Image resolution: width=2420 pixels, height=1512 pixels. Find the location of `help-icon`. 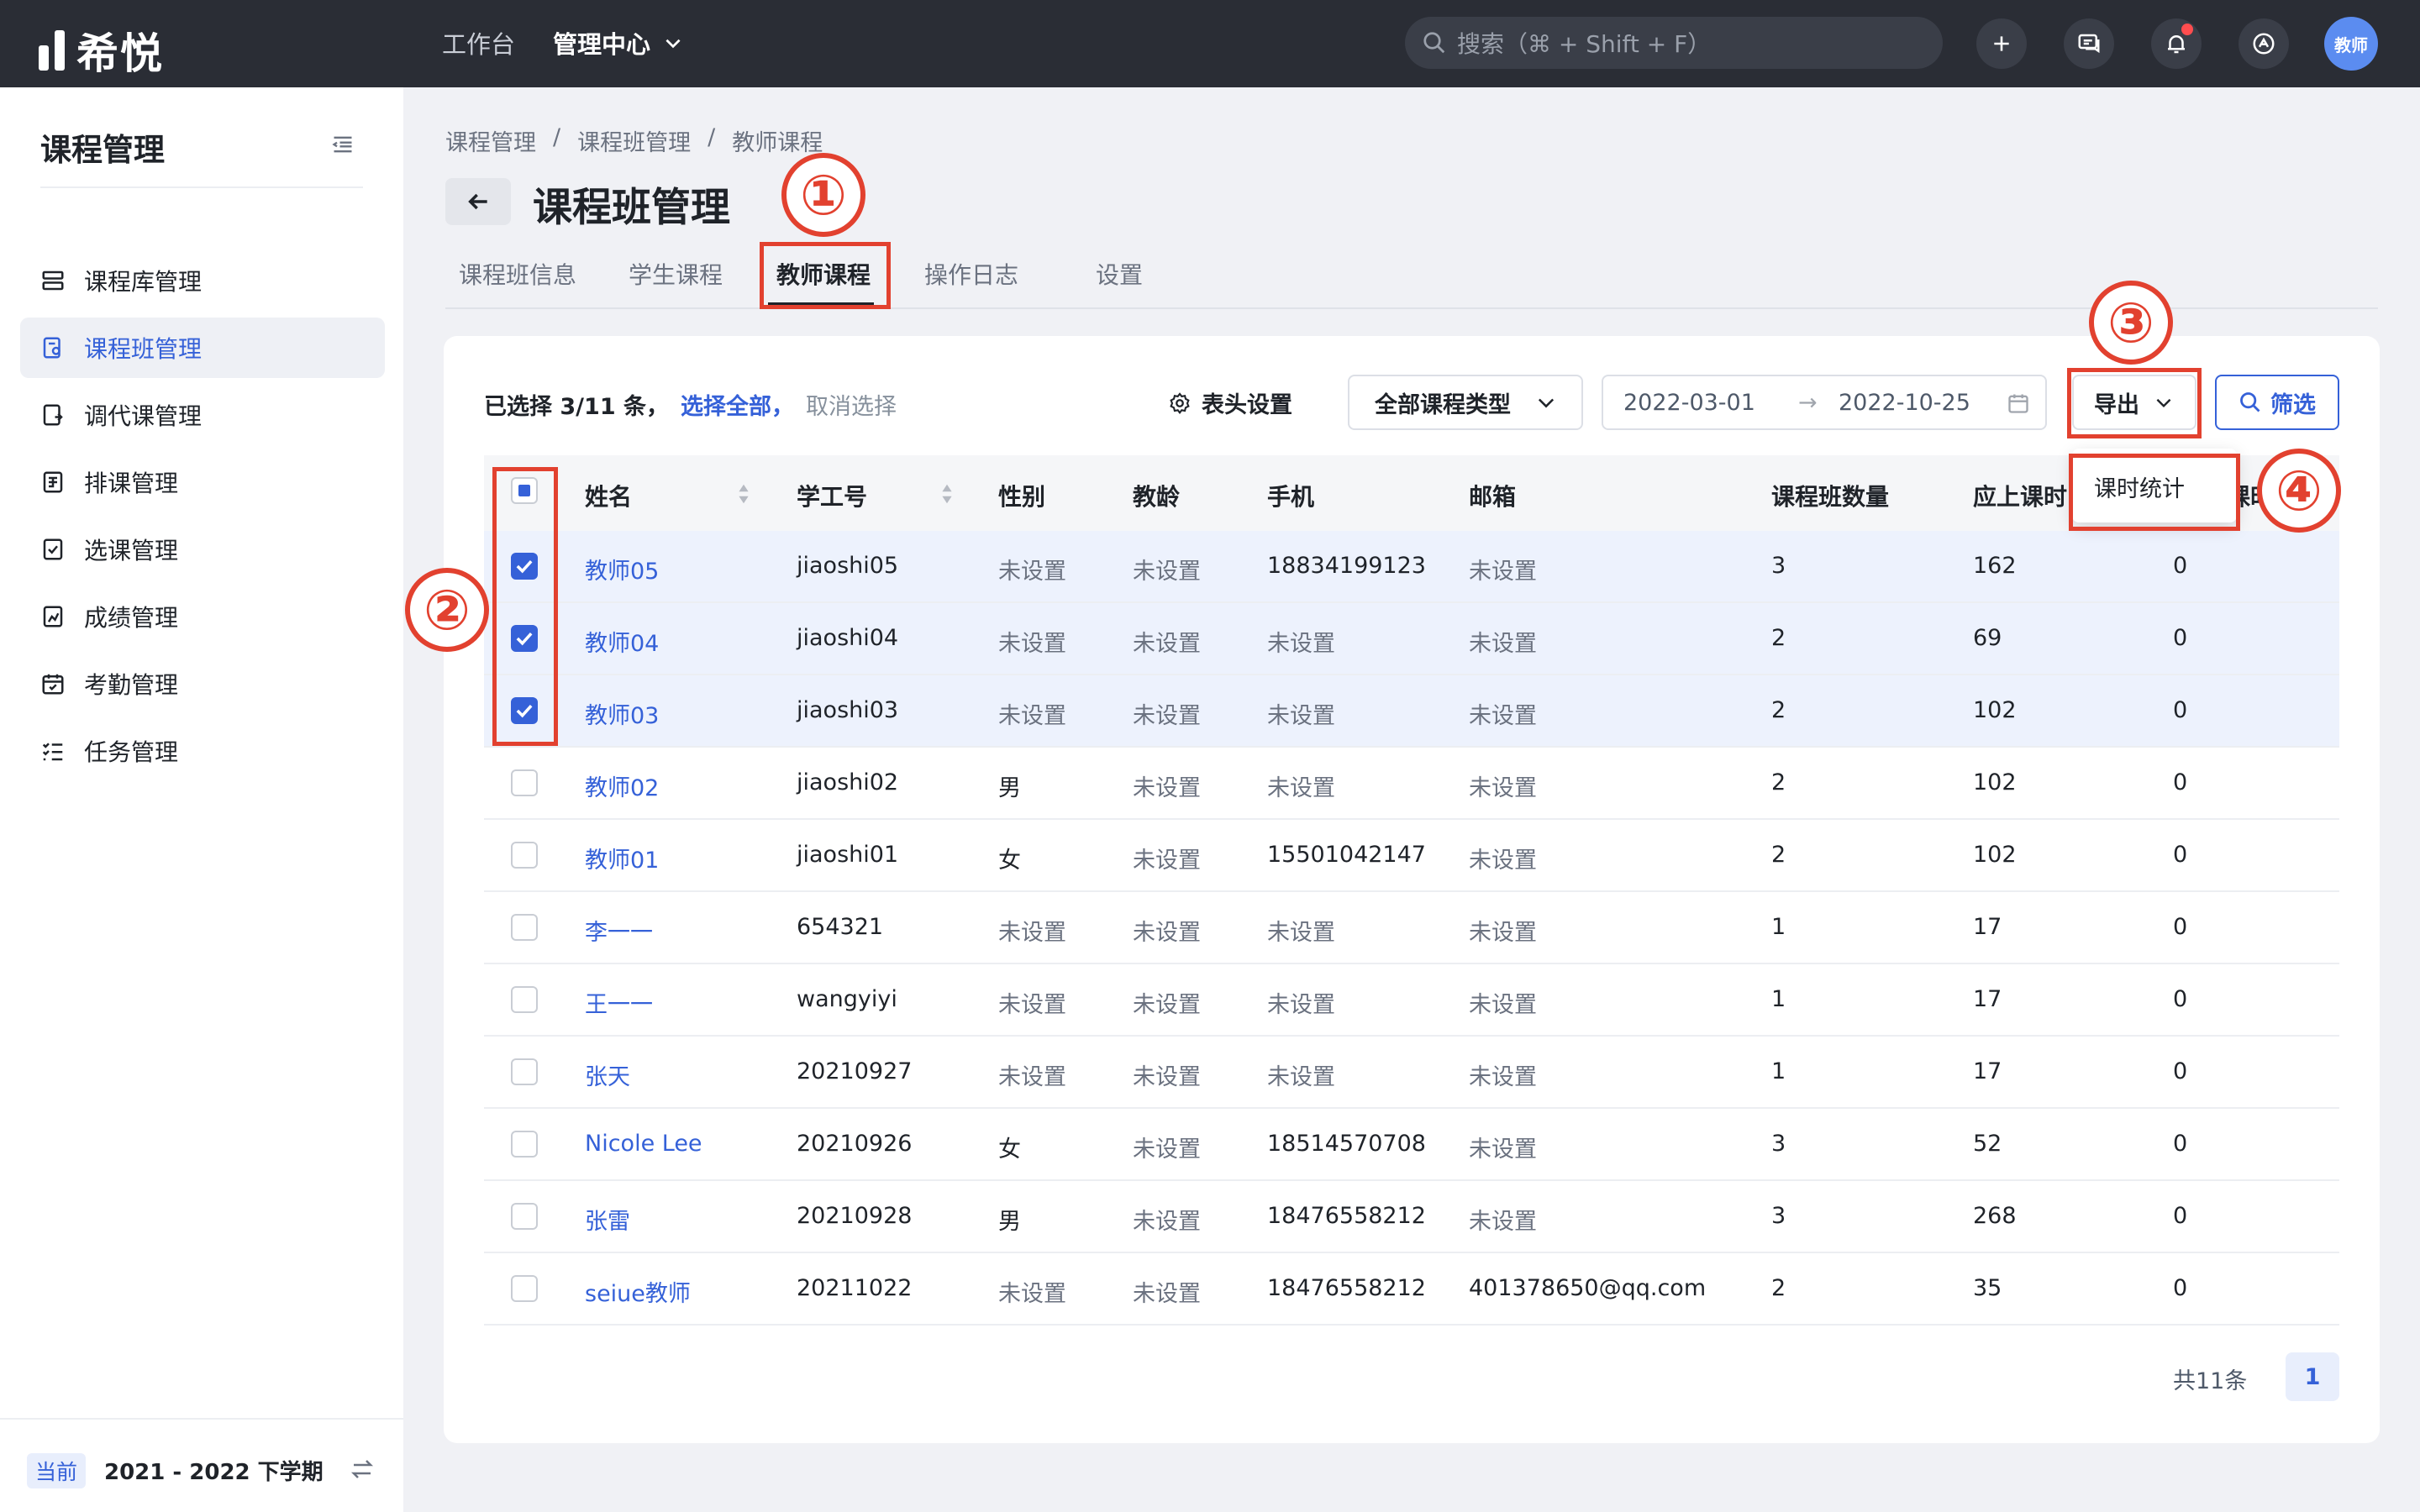

help-icon is located at coordinates (2264, 43).